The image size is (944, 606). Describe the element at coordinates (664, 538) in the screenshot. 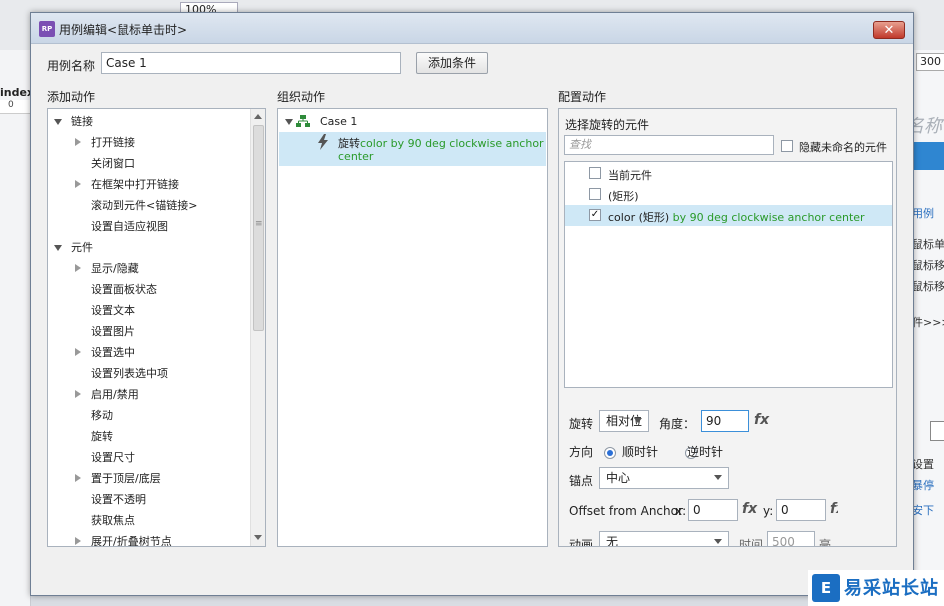

I see `animate-select: 无` at that location.